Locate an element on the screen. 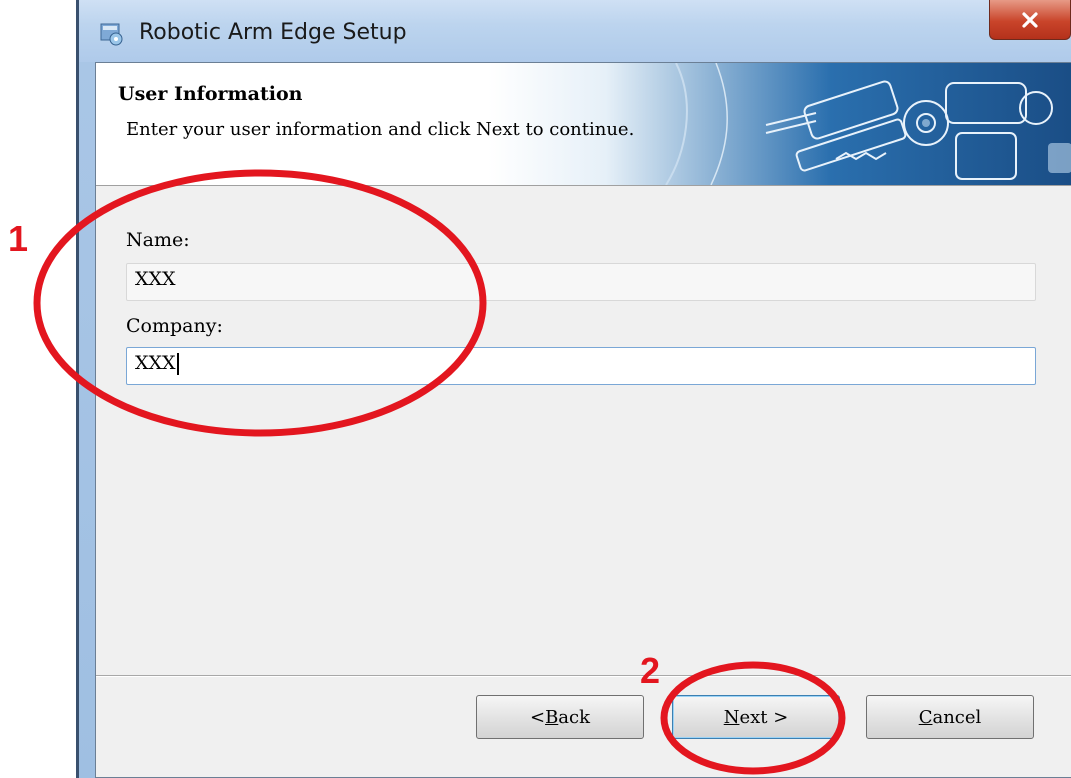 The width and height of the screenshot is (1071, 778). cancel-button-mnemonic: C is located at coordinates (925, 717).